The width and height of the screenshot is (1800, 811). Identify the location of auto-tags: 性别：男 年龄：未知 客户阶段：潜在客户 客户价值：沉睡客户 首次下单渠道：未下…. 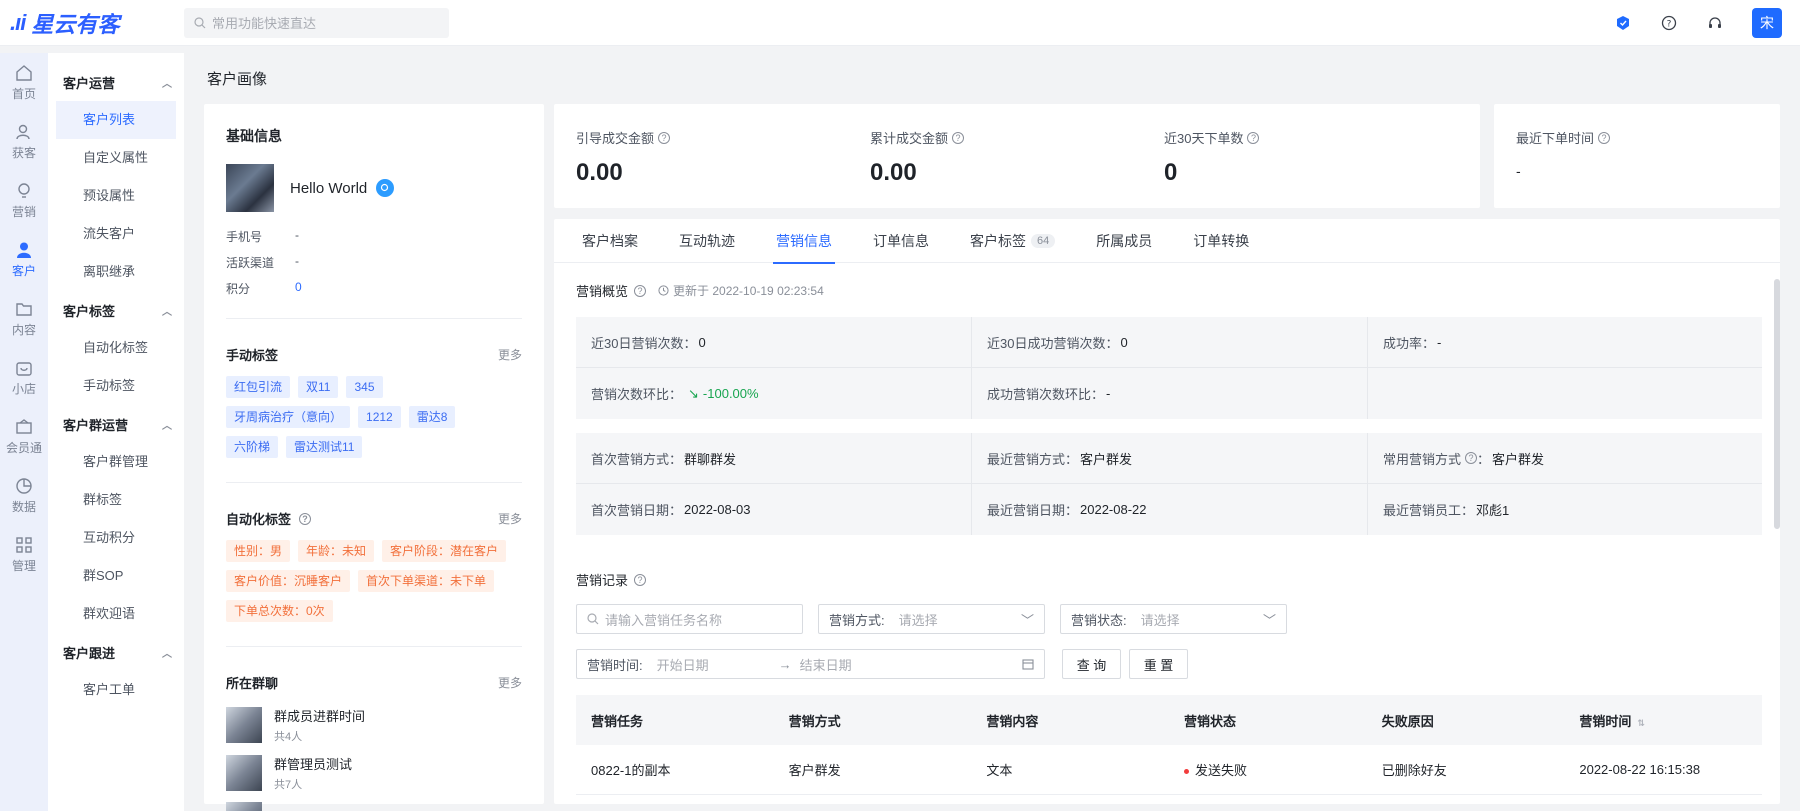
(374, 585).